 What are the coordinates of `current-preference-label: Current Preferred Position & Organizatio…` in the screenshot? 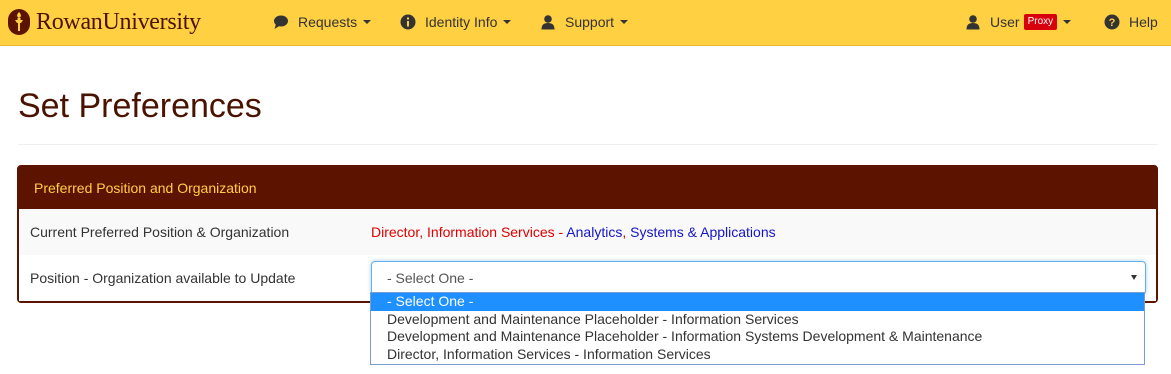 It's located at (160, 232).